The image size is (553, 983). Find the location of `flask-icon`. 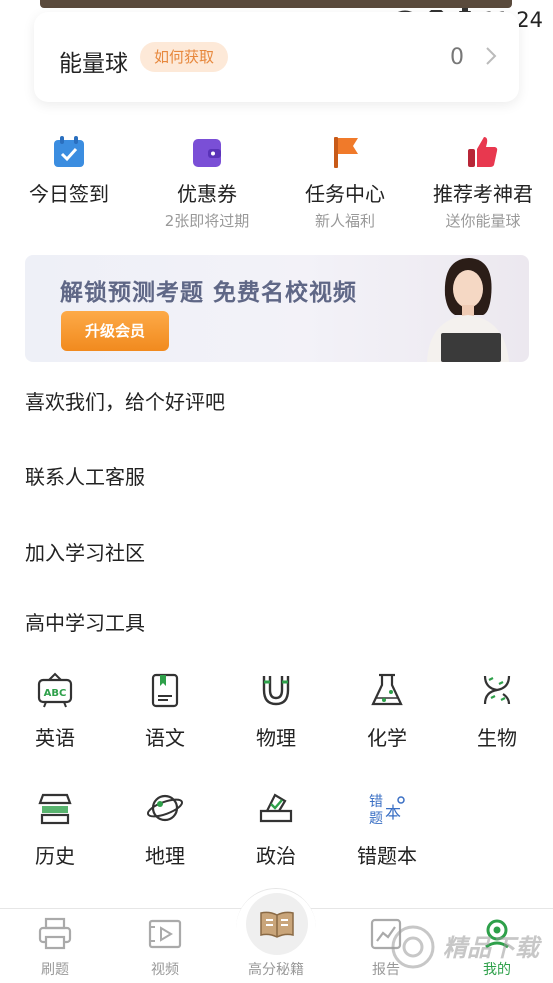

flask-icon is located at coordinates (387, 689).